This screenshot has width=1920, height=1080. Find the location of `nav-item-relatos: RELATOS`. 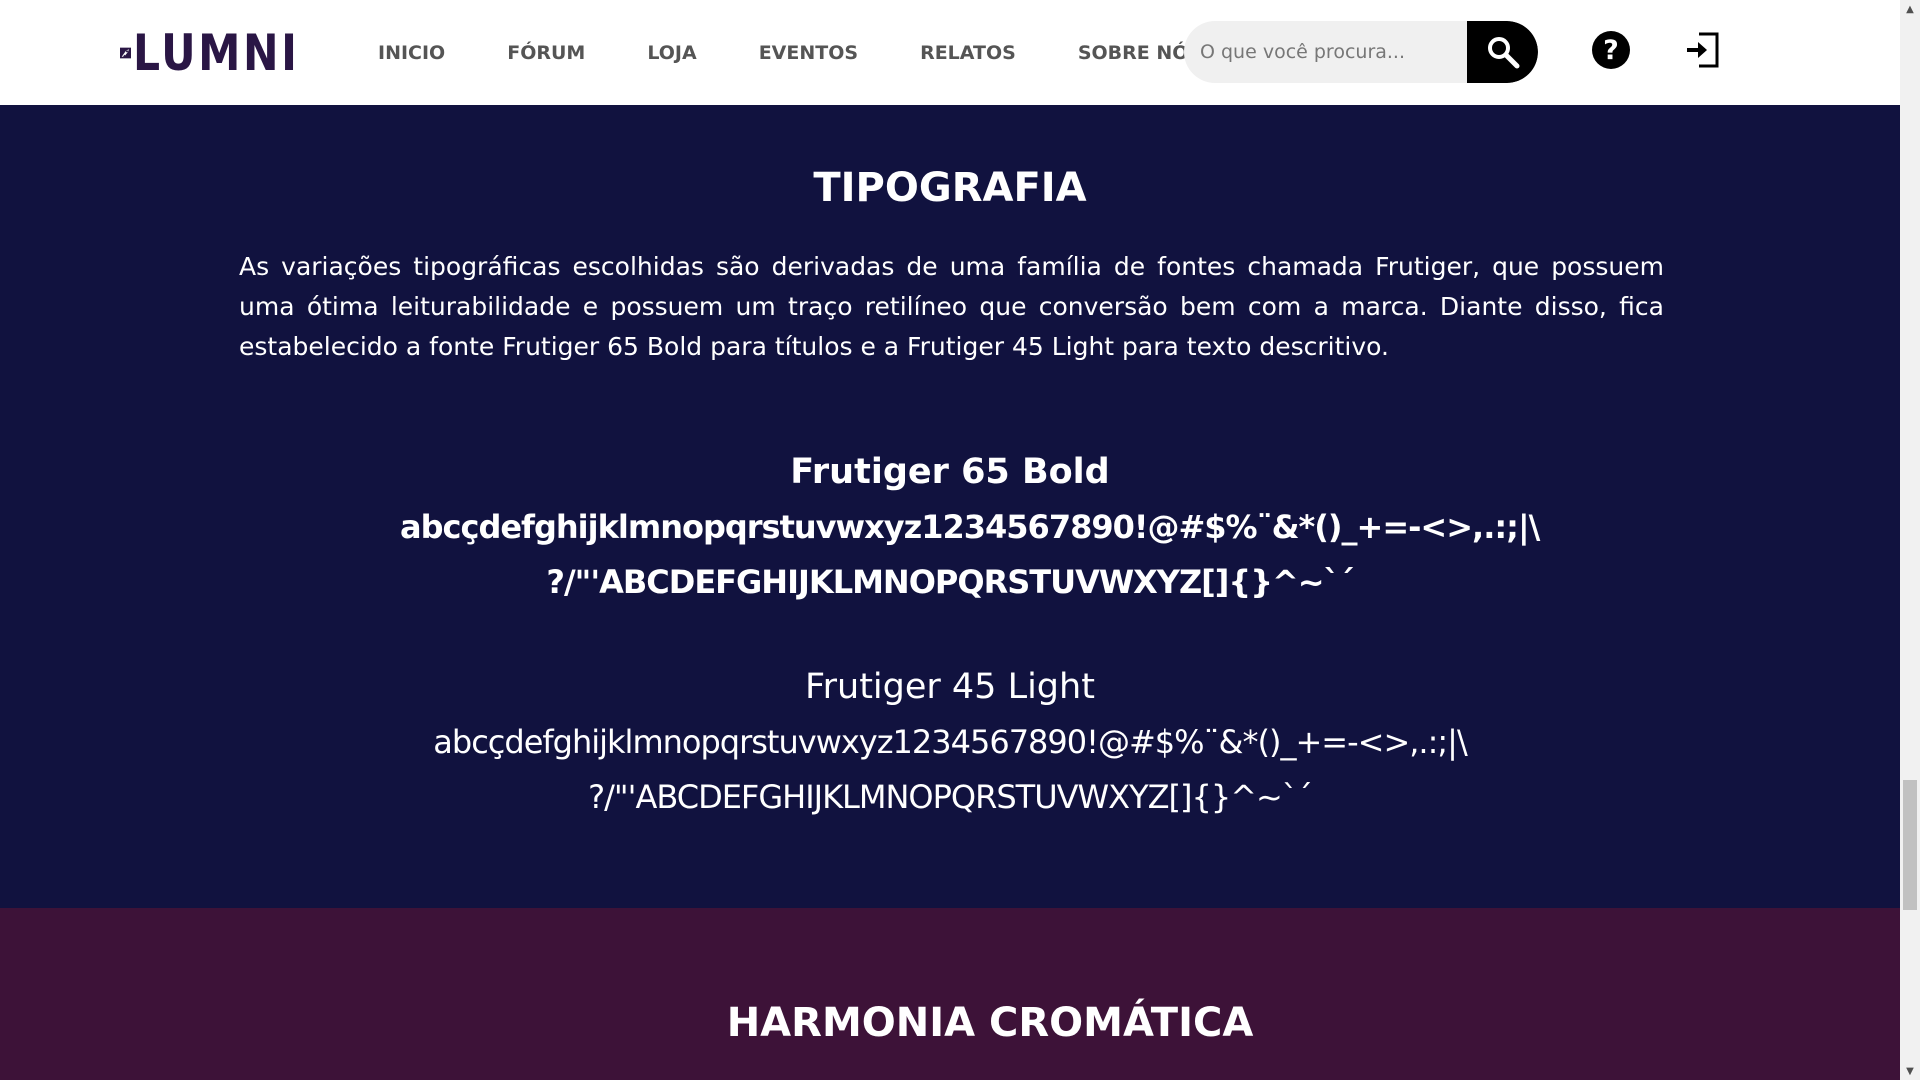

nav-item-relatos: RELATOS is located at coordinates (968, 53).